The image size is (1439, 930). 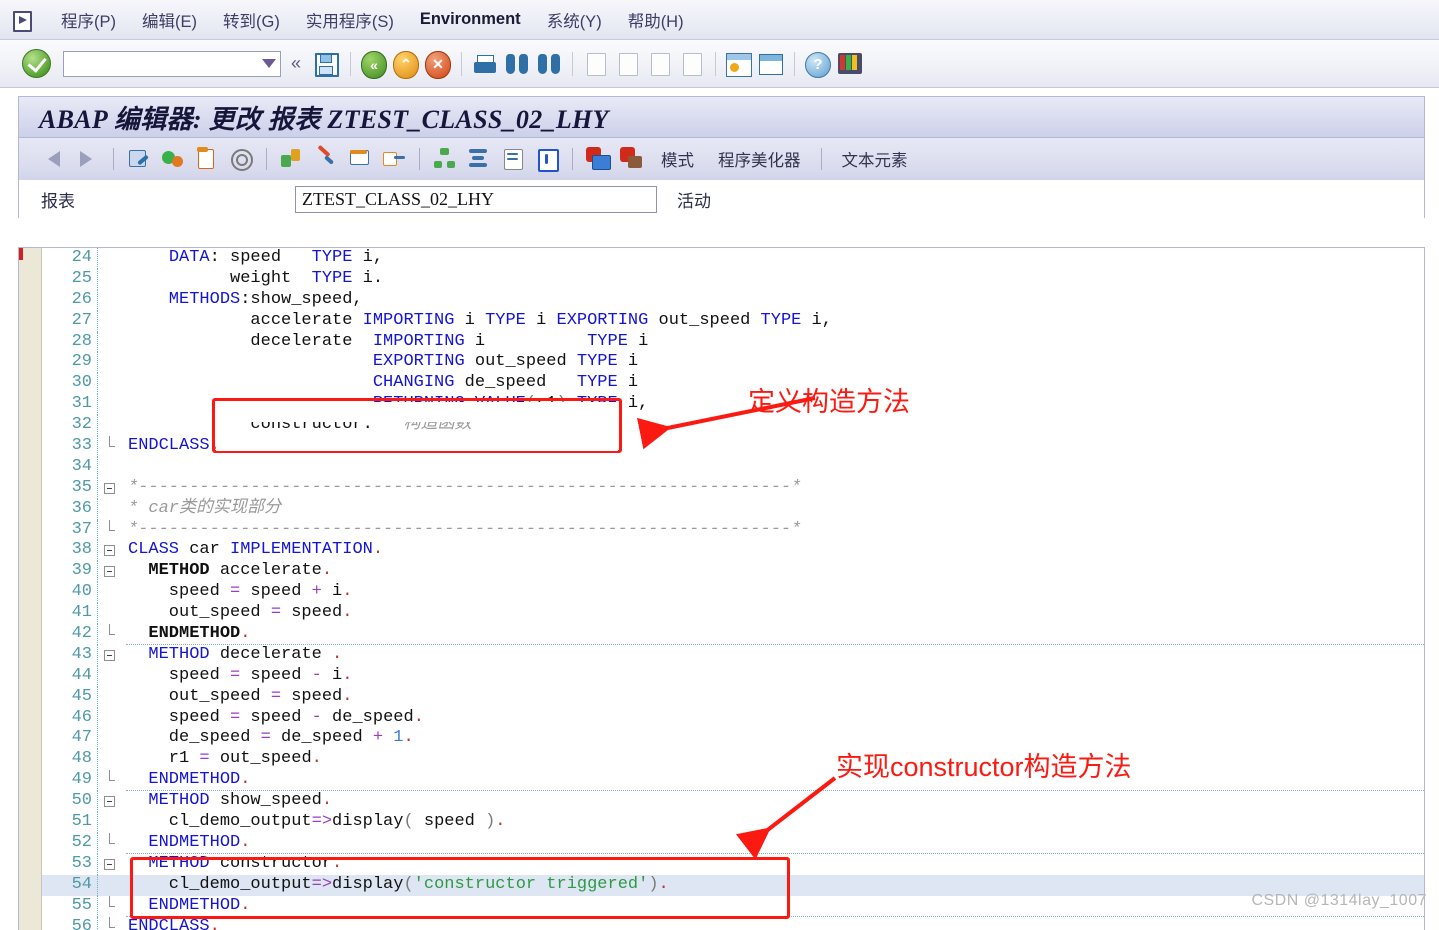 I want to click on code-text: out_speed = speed., so click(x=240, y=613).